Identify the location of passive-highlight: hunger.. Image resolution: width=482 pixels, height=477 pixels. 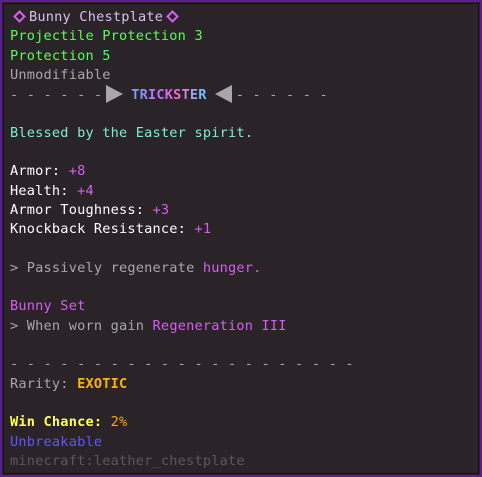
(232, 267).